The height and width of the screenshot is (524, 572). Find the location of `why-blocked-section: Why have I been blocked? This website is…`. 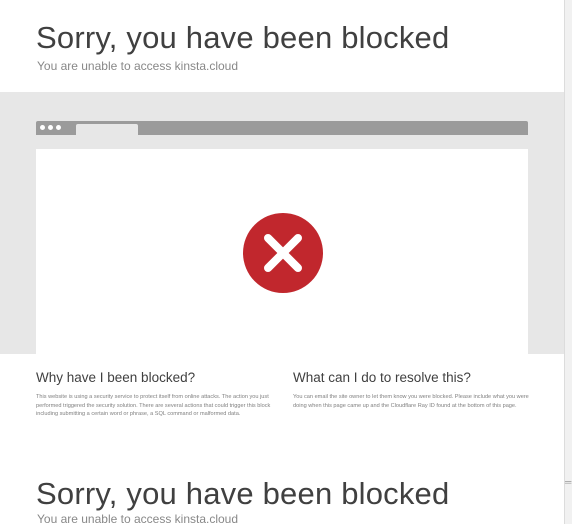

why-blocked-section: Why have I been blocked? This website is… is located at coordinates (154, 394).